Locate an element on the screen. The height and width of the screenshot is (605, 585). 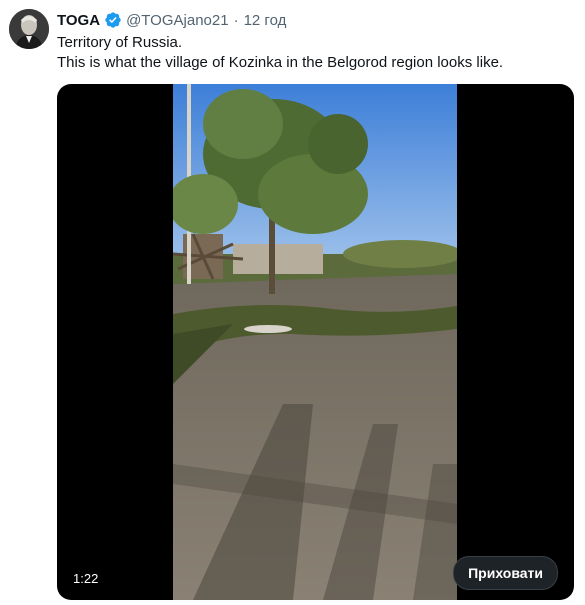
hide-button: Приховати is located at coordinates (505, 573).